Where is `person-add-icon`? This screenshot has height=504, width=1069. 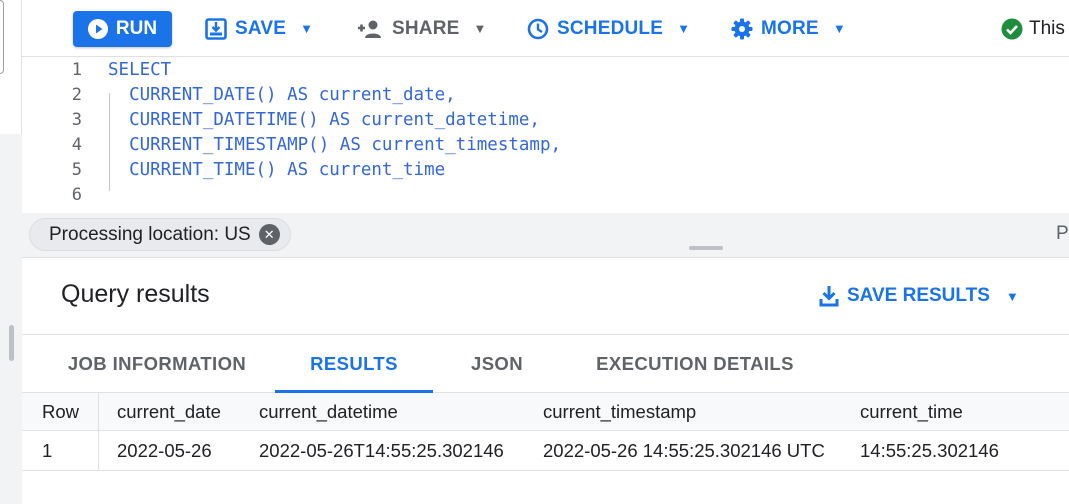
person-add-icon is located at coordinates (369, 29).